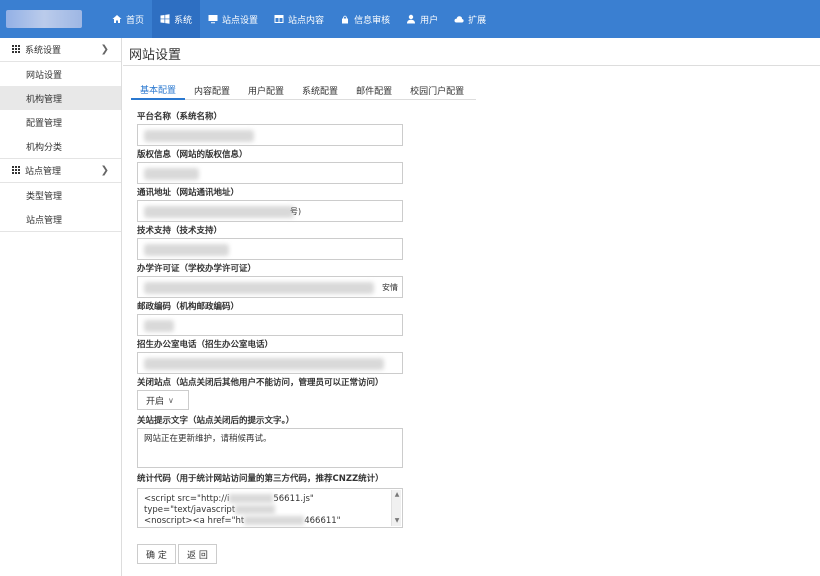  What do you see at coordinates (156, 554) in the screenshot?
I see `confirm-button: 确 定` at bounding box center [156, 554].